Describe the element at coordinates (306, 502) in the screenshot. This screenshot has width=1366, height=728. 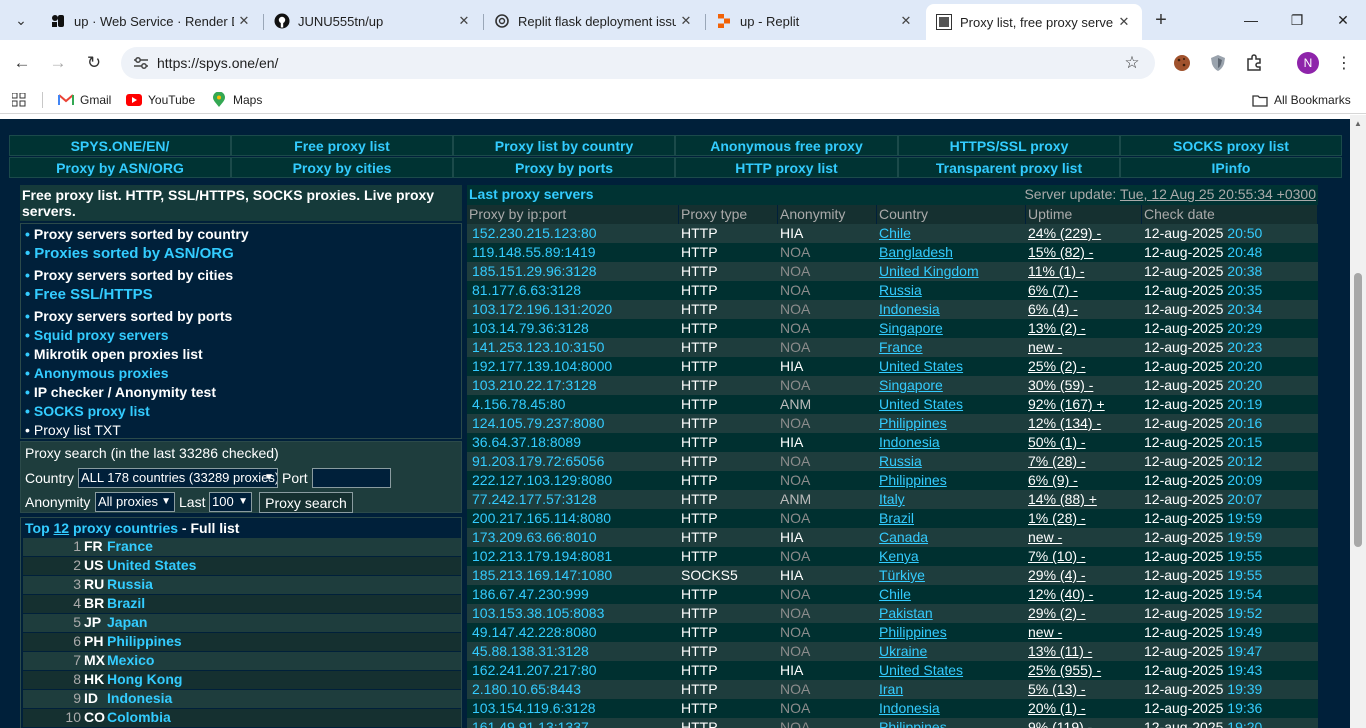
I see `proxy-search-button: Proxy search` at that location.